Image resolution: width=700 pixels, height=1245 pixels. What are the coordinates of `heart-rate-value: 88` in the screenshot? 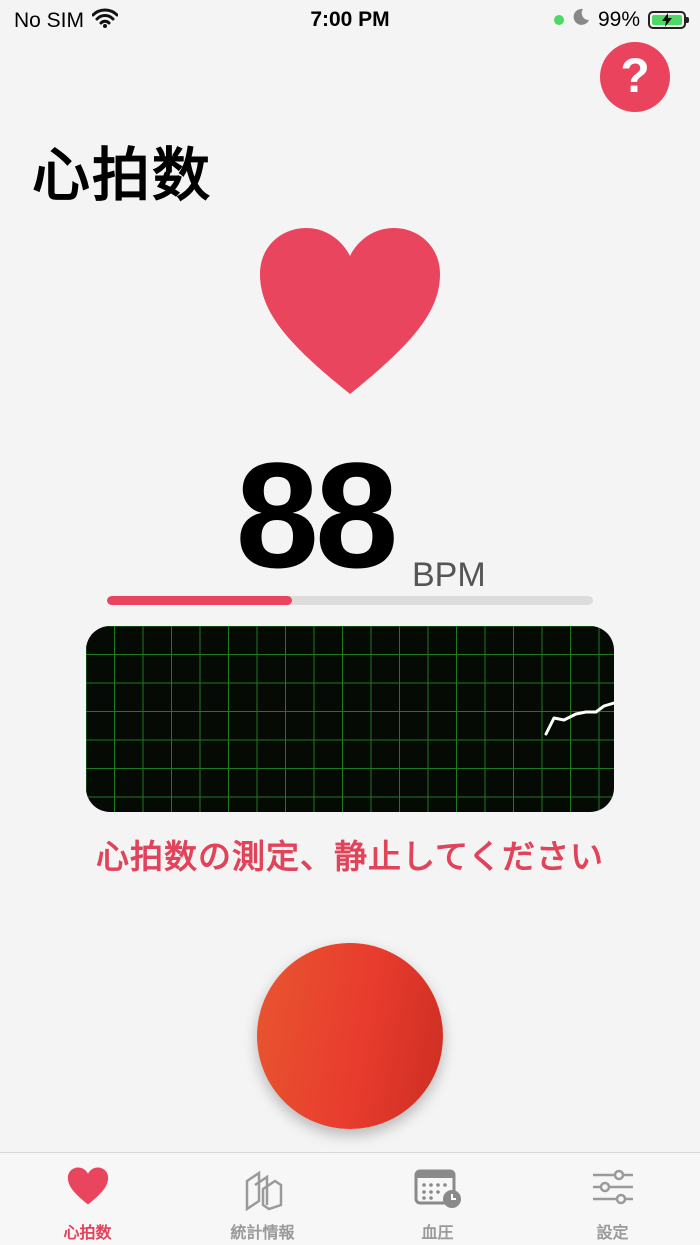 It's located at (317, 515).